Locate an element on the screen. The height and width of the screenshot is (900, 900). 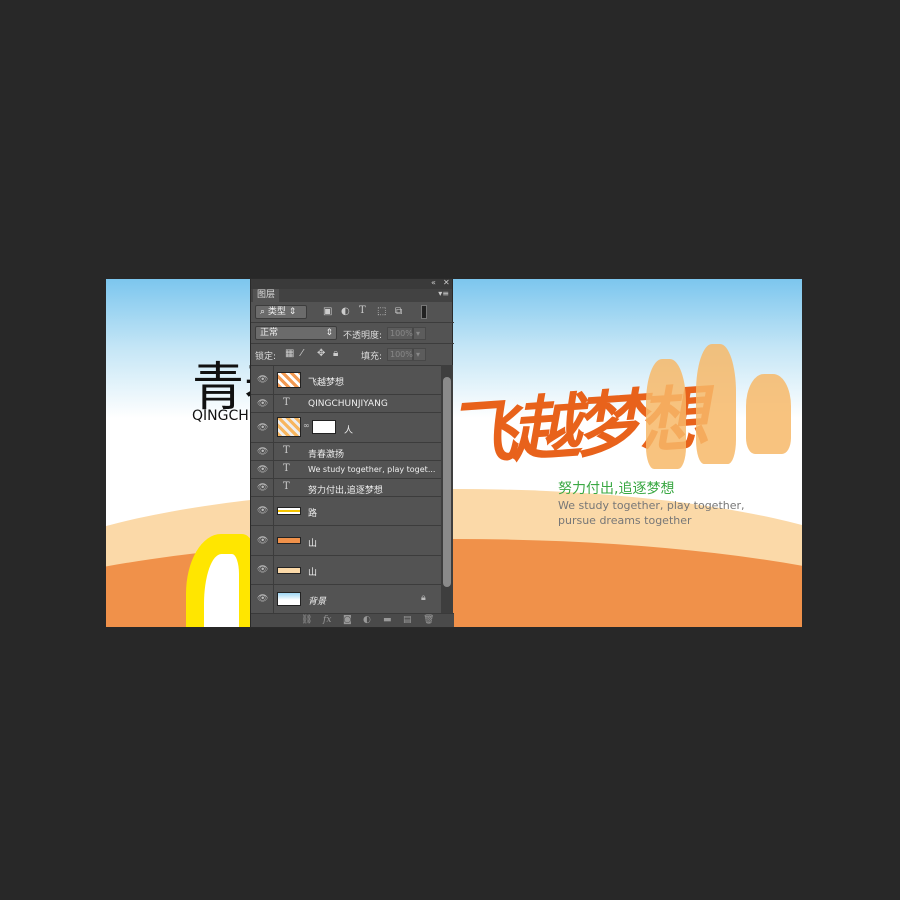
filter-kind-label: 类型 is located at coordinates (276, 312).